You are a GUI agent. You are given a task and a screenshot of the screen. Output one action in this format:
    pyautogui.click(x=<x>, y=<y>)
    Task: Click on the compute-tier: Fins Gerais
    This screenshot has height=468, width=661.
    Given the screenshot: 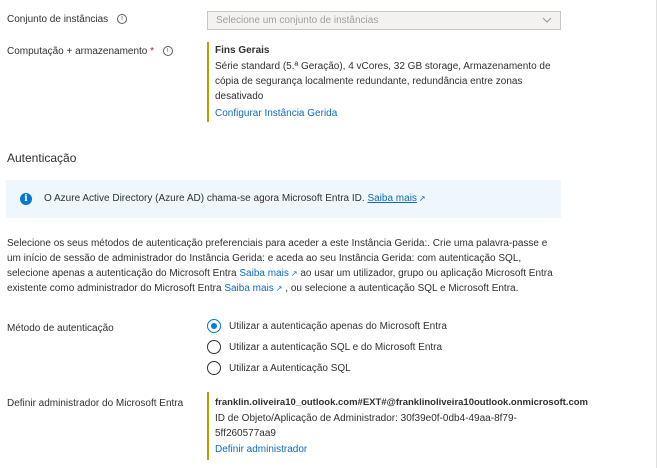 What is the action you would take?
    pyautogui.click(x=242, y=50)
    